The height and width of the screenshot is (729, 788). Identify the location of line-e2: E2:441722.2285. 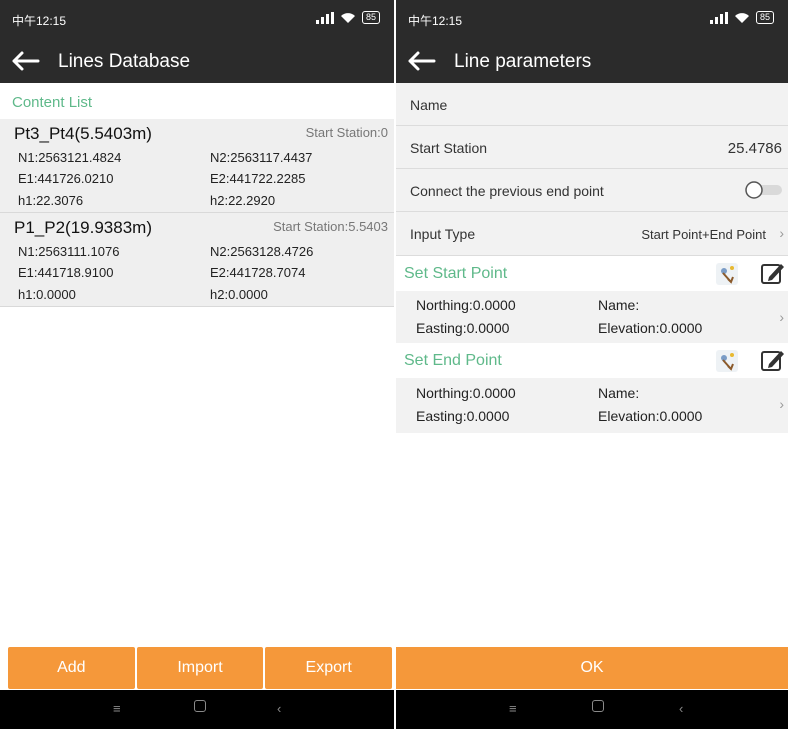
(258, 178).